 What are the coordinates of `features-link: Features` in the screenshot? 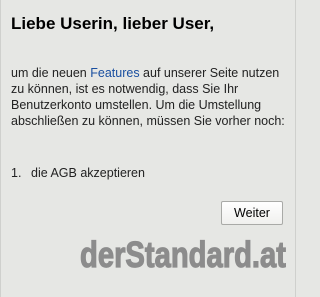 It's located at (114, 73).